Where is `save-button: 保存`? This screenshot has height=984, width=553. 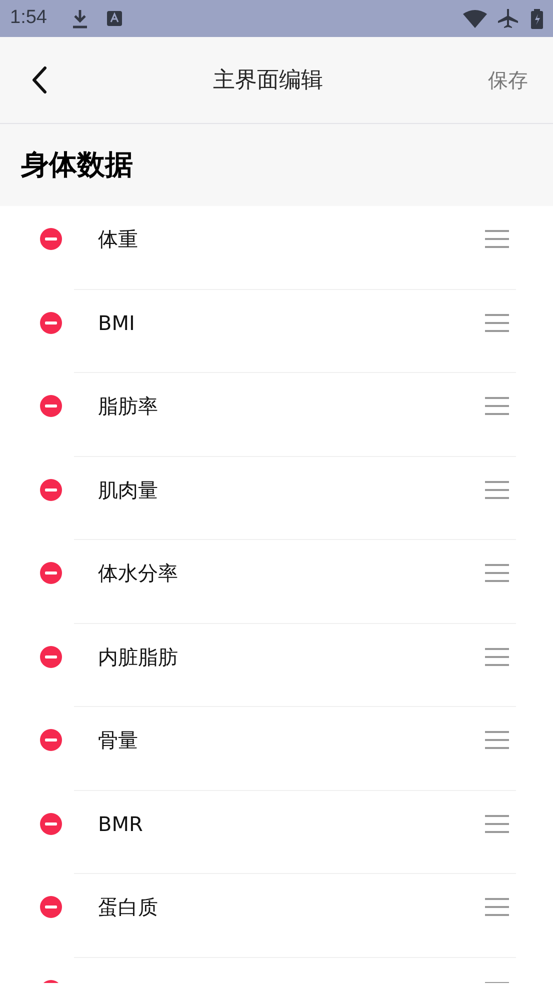
save-button: 保存 is located at coordinates (508, 80).